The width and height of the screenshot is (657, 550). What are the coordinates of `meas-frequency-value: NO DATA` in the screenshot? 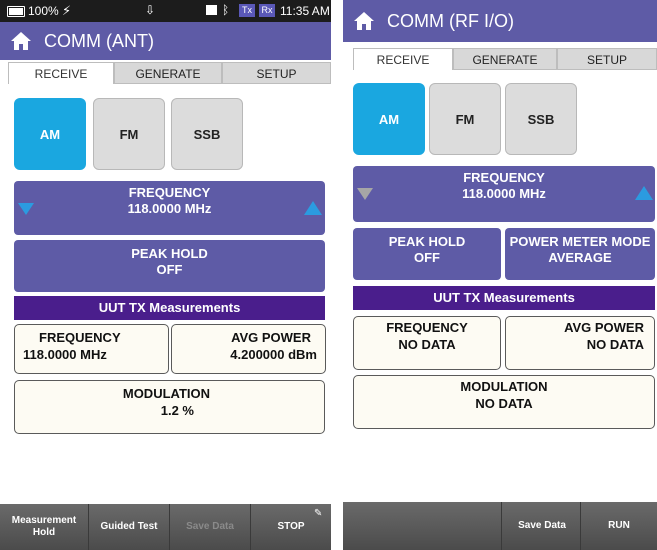 It's located at (427, 344).